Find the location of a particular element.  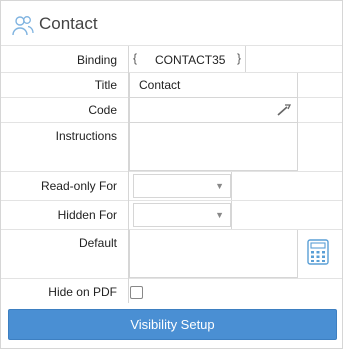

default-label: Default is located at coordinates (97, 243).